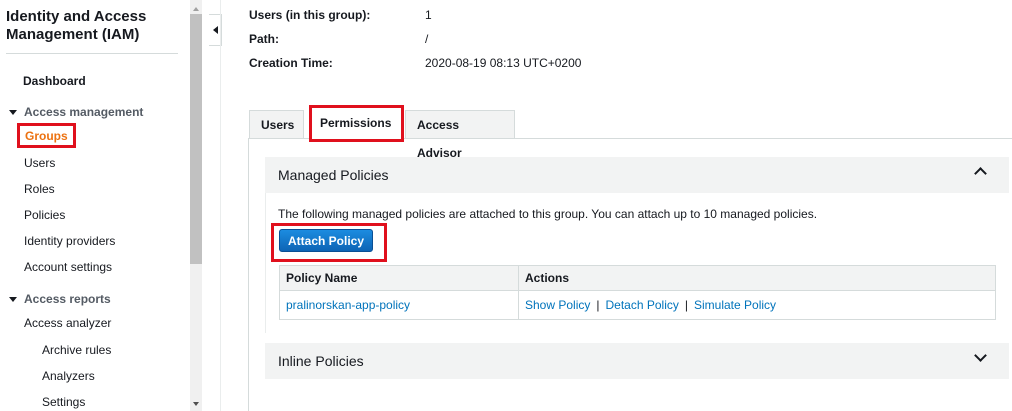 The image size is (1012, 411). What do you see at coordinates (67, 299) in the screenshot?
I see `sidebar-section-label: Access reports` at bounding box center [67, 299].